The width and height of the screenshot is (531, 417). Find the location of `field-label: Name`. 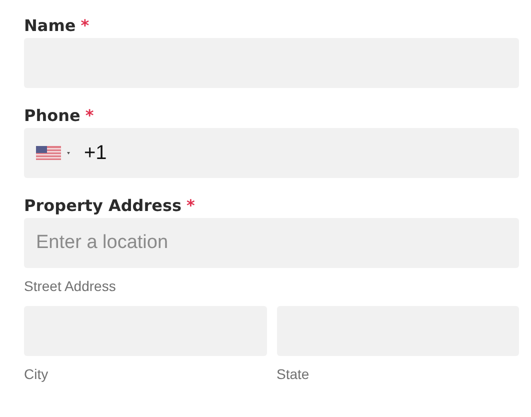

field-label: Name is located at coordinates (50, 25).